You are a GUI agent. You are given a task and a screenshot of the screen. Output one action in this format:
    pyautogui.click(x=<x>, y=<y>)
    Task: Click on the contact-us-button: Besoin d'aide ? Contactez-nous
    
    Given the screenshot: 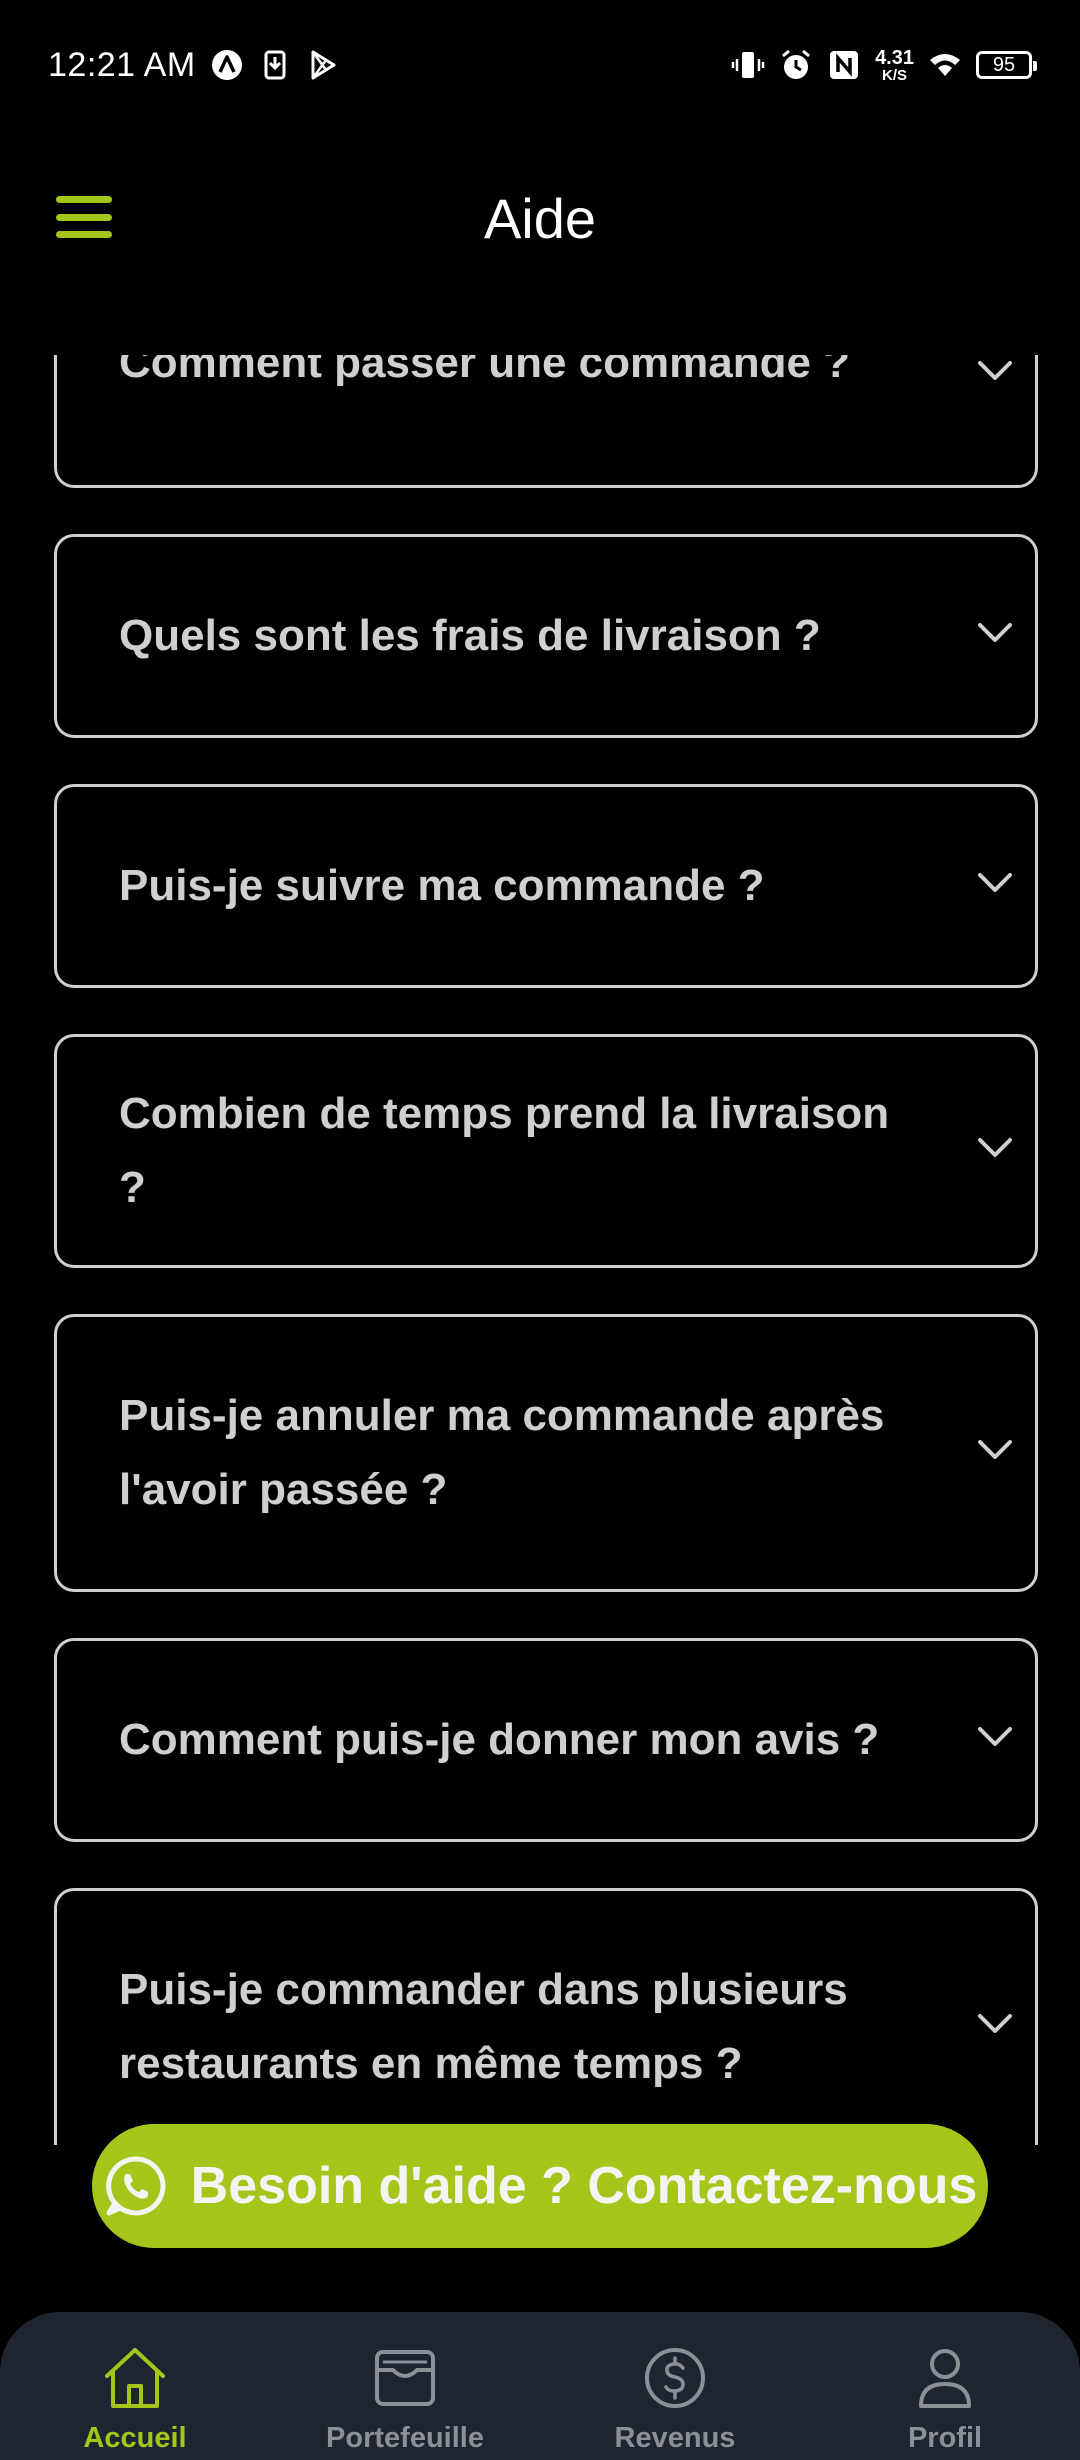 What is the action you would take?
    pyautogui.click(x=540, y=2186)
    